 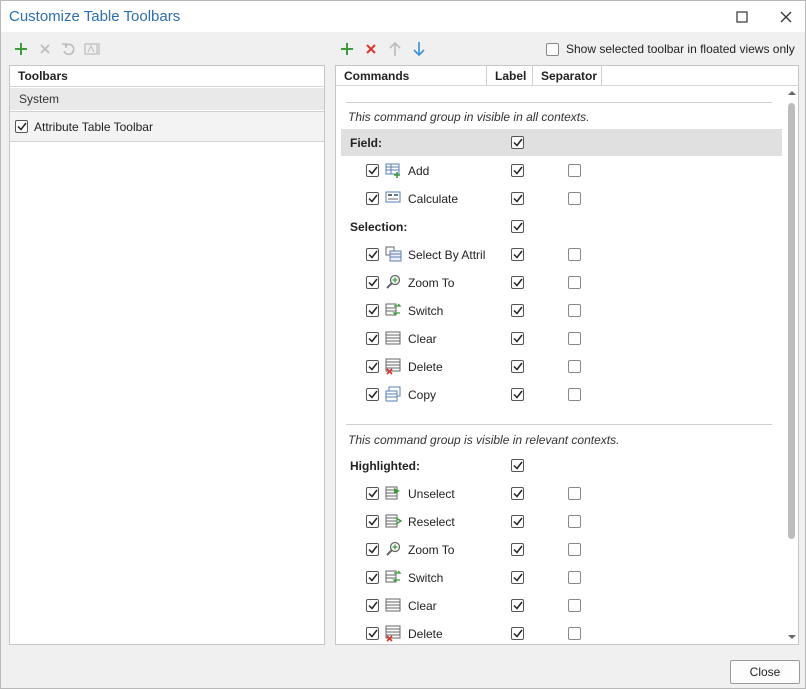 What do you see at coordinates (559, 171) in the screenshot?
I see `command-row: Add` at bounding box center [559, 171].